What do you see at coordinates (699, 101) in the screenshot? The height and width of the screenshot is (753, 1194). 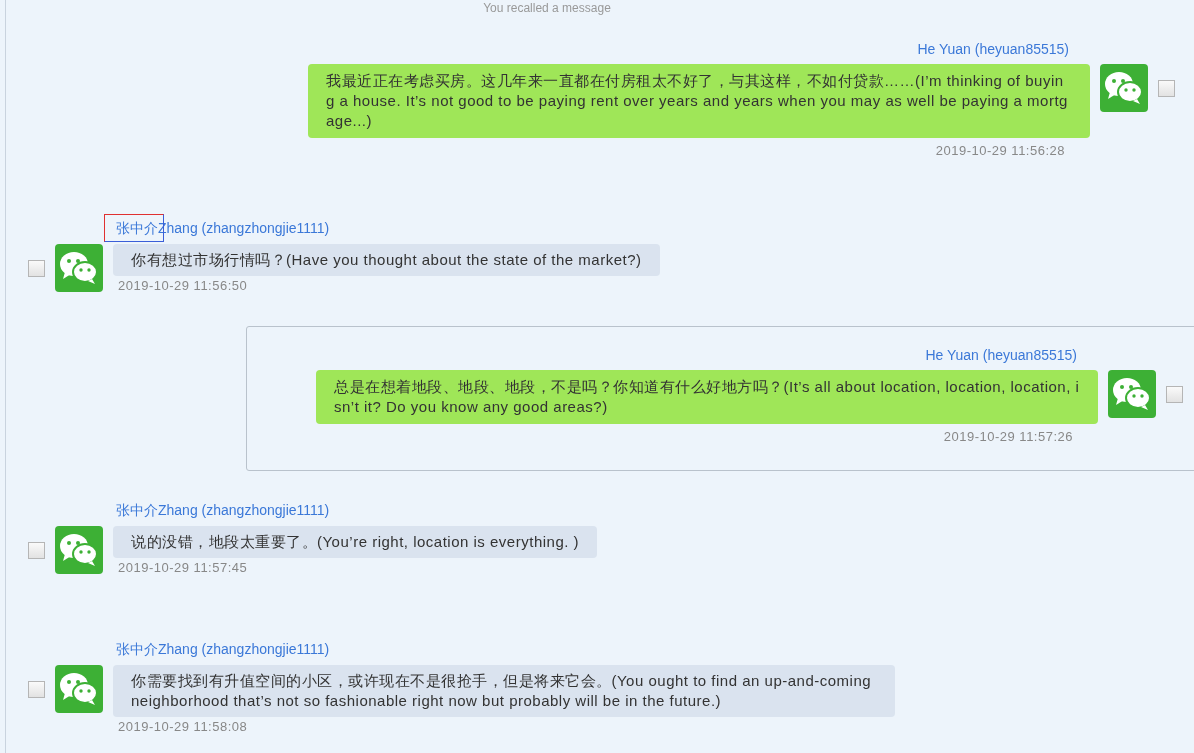 I see `outgoing-message-bubble: 我最近正在考虑买房。这几年来一直都在付房租太不好了，与其这样，不如付贷款……(I’m thinking of buying a house. It’s not good to be paying rent over years and years when you may as well be paying a mortgage...)` at bounding box center [699, 101].